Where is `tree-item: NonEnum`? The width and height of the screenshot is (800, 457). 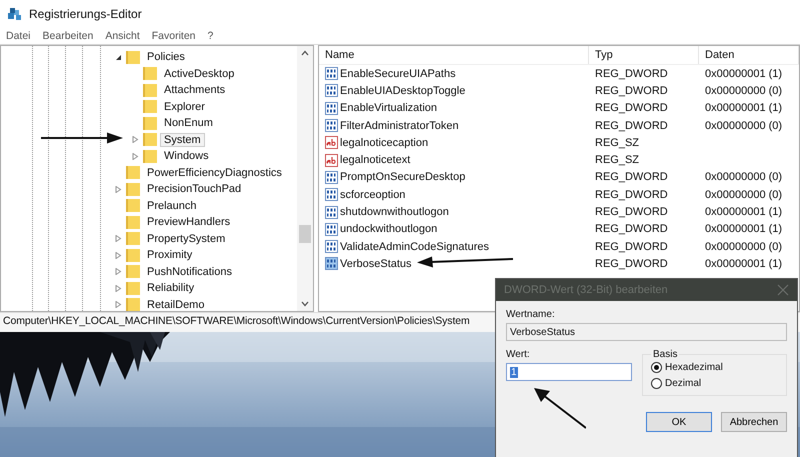 tree-item: NonEnum is located at coordinates (188, 123).